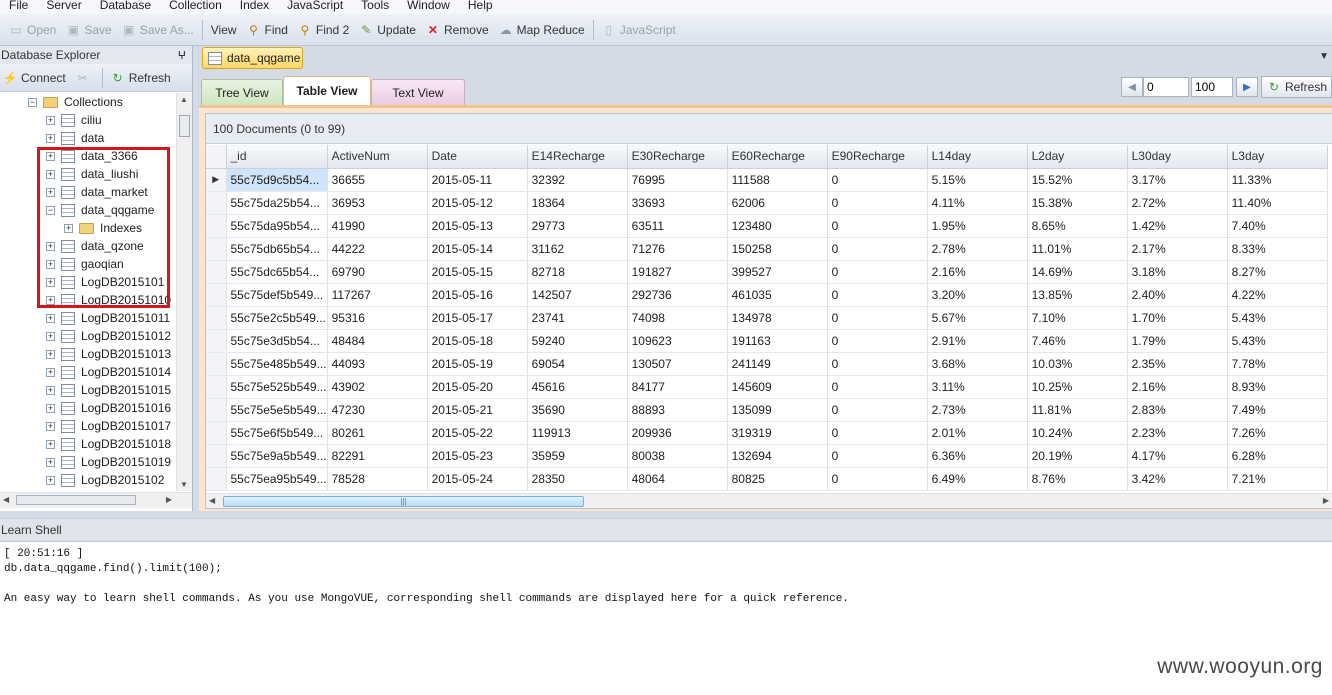  I want to click on table-cell: 18364, so click(577, 203).